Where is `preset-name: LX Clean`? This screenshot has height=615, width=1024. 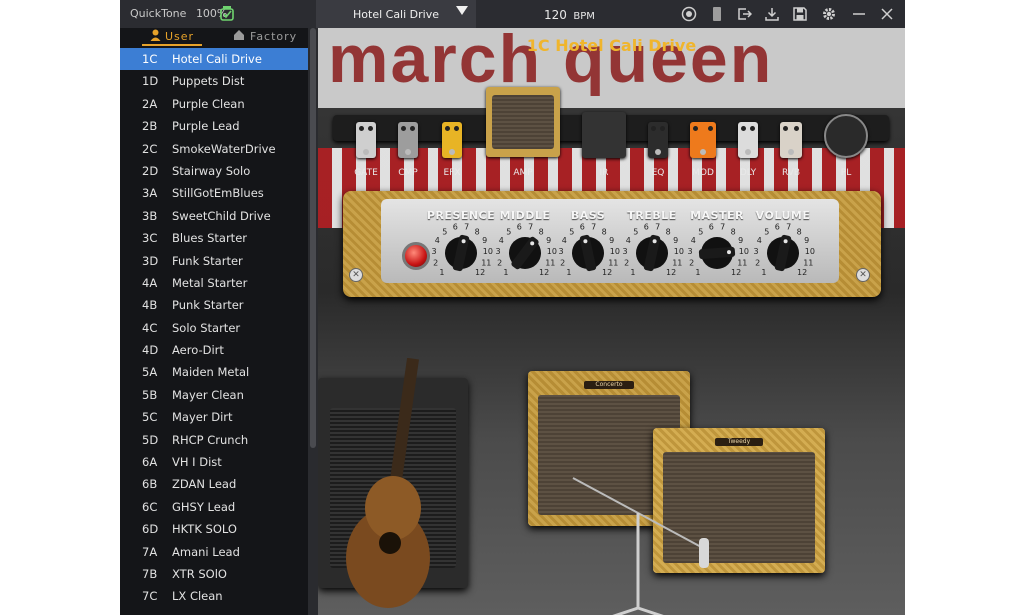
preset-name: LX Clean is located at coordinates (197, 596).